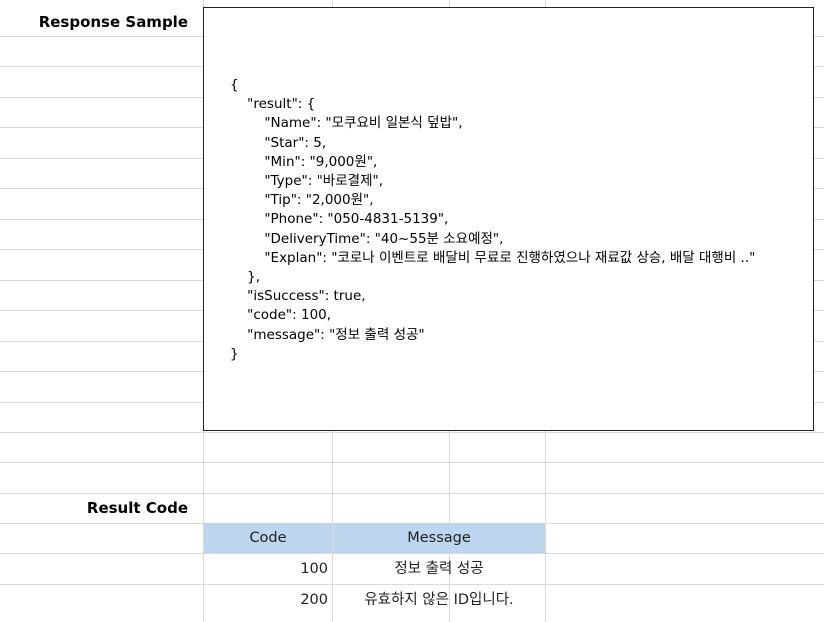 This screenshot has height=622, width=824. I want to click on header-cell-message: Message, so click(439, 538).